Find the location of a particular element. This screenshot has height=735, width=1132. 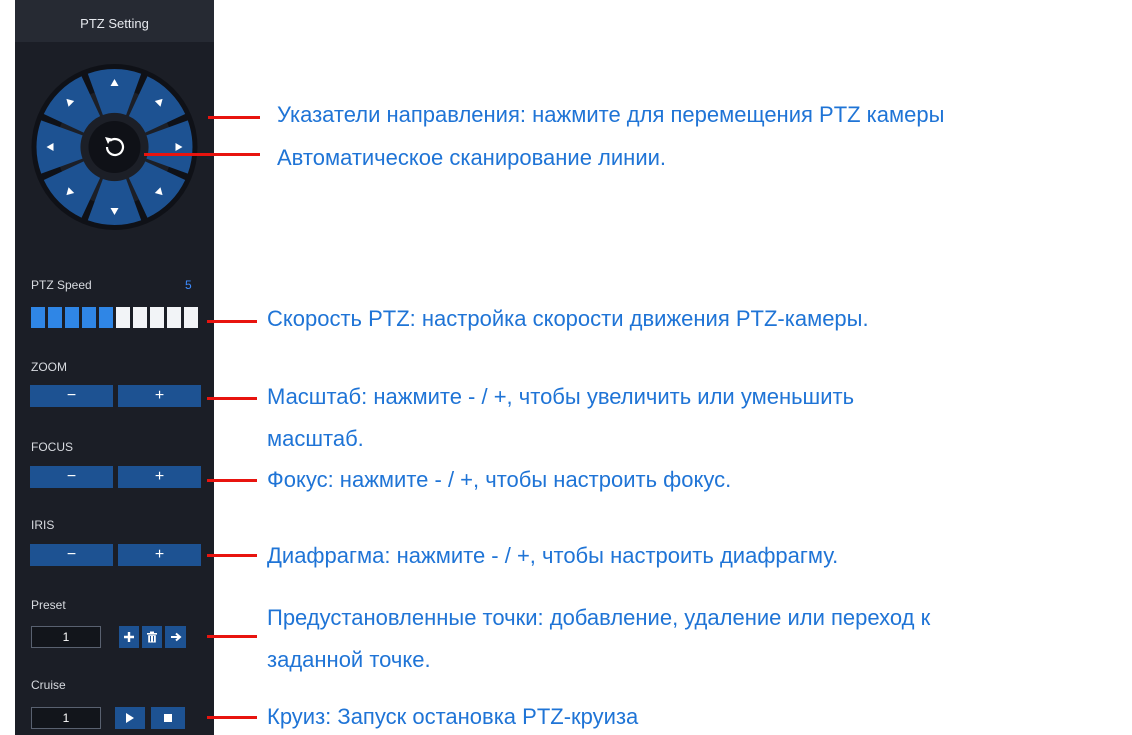

preset-delete-button is located at coordinates (152, 637).